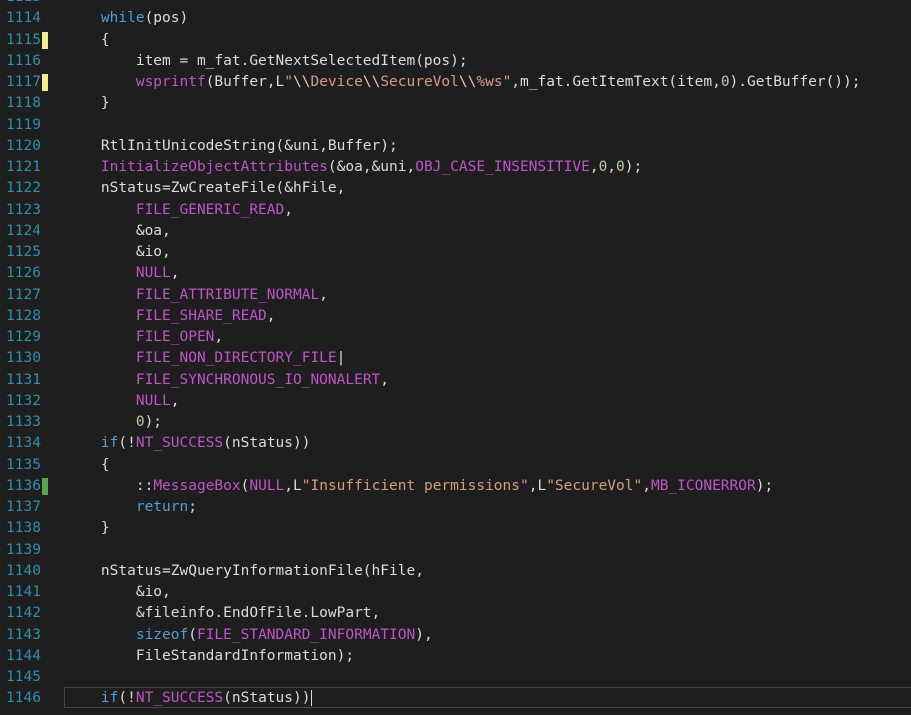 The height and width of the screenshot is (715, 911). Describe the element at coordinates (114, 422) in the screenshot. I see `code-text: 0);` at that location.